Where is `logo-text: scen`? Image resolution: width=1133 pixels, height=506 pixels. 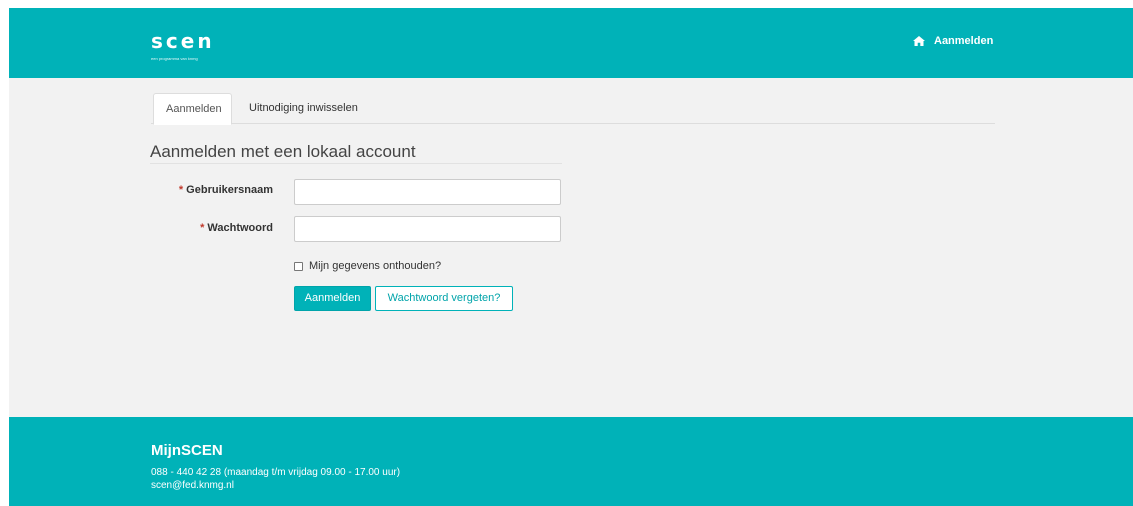 logo-text: scen is located at coordinates (183, 41).